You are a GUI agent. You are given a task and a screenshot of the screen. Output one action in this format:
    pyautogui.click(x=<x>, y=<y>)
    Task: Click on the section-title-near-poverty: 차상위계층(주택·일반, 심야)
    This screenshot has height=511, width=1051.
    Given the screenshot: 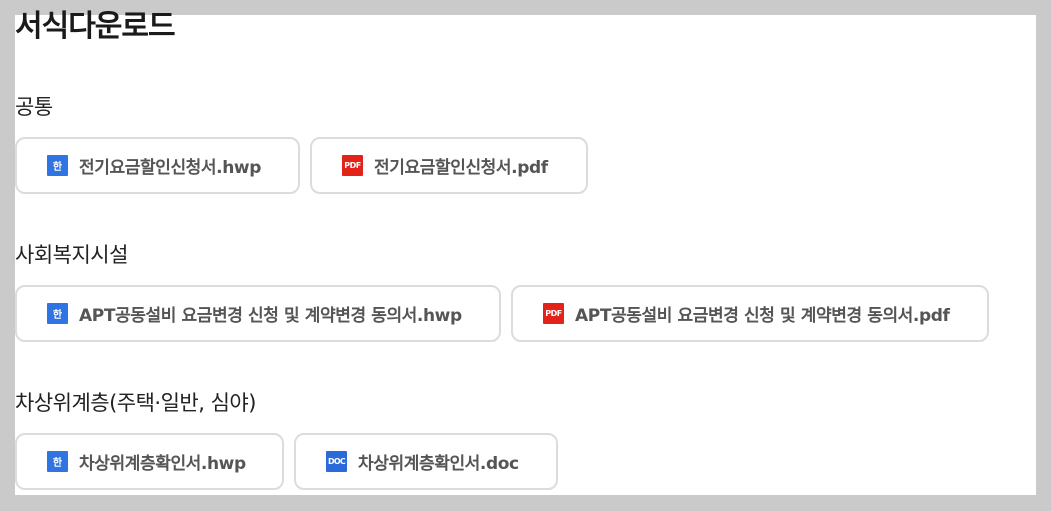 What is the action you would take?
    pyautogui.click(x=135, y=403)
    